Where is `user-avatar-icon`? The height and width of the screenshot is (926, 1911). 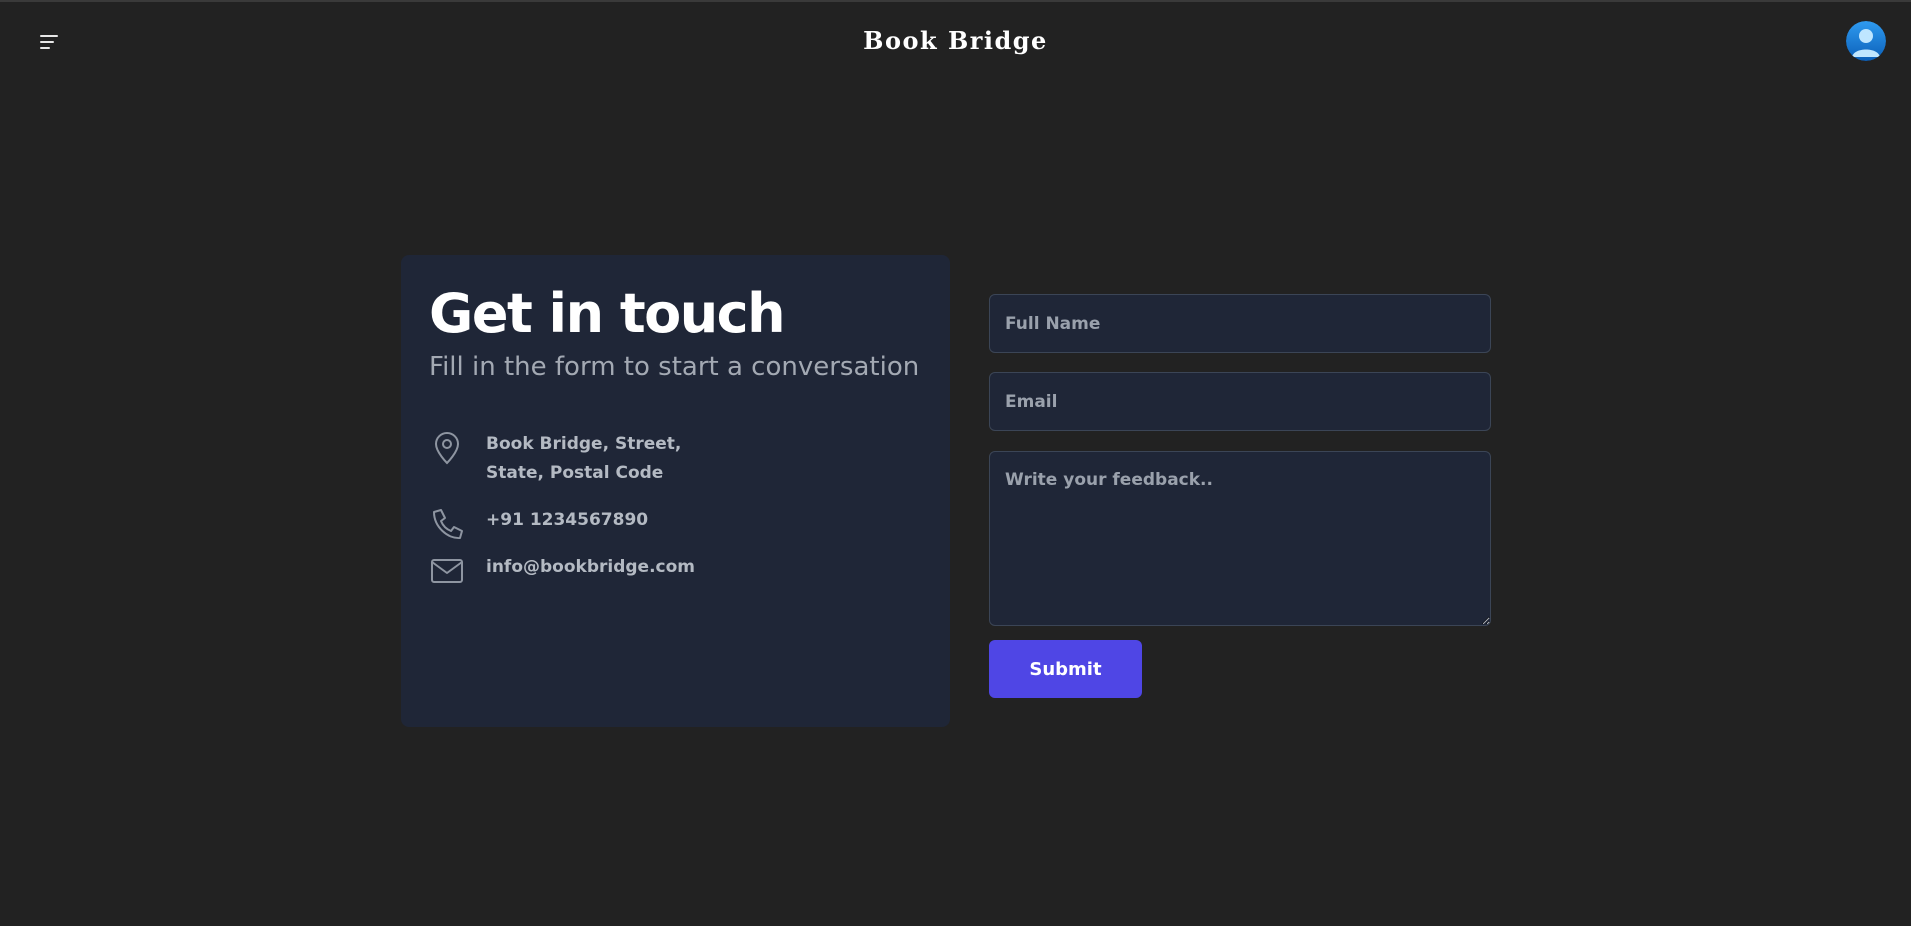 user-avatar-icon is located at coordinates (1866, 41).